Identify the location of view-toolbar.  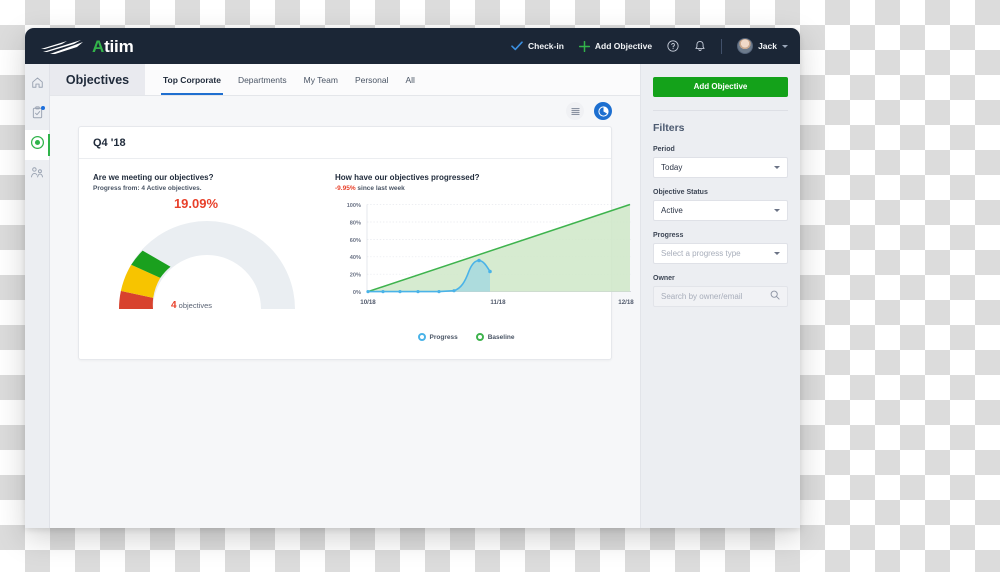
(345, 111).